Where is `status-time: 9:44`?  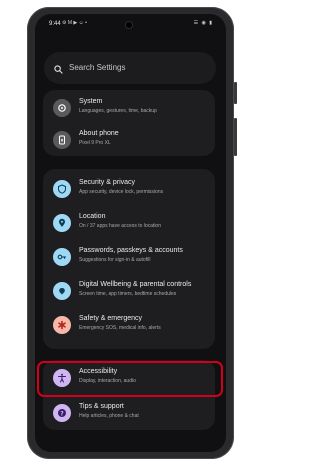
status-time: 9:44 is located at coordinates (55, 24).